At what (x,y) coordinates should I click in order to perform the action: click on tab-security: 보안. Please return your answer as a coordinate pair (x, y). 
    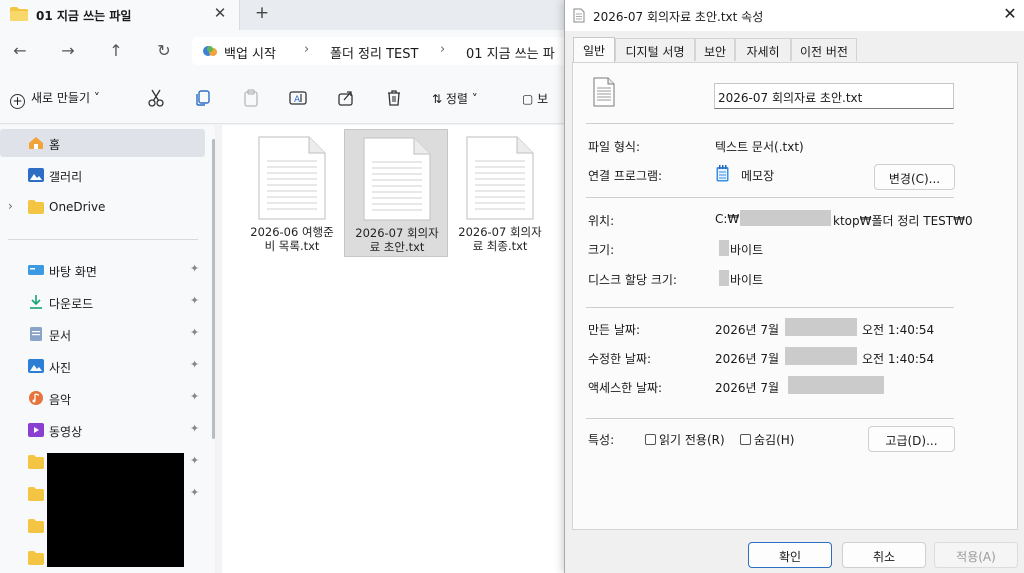
    Looking at the image, I should click on (715, 49).